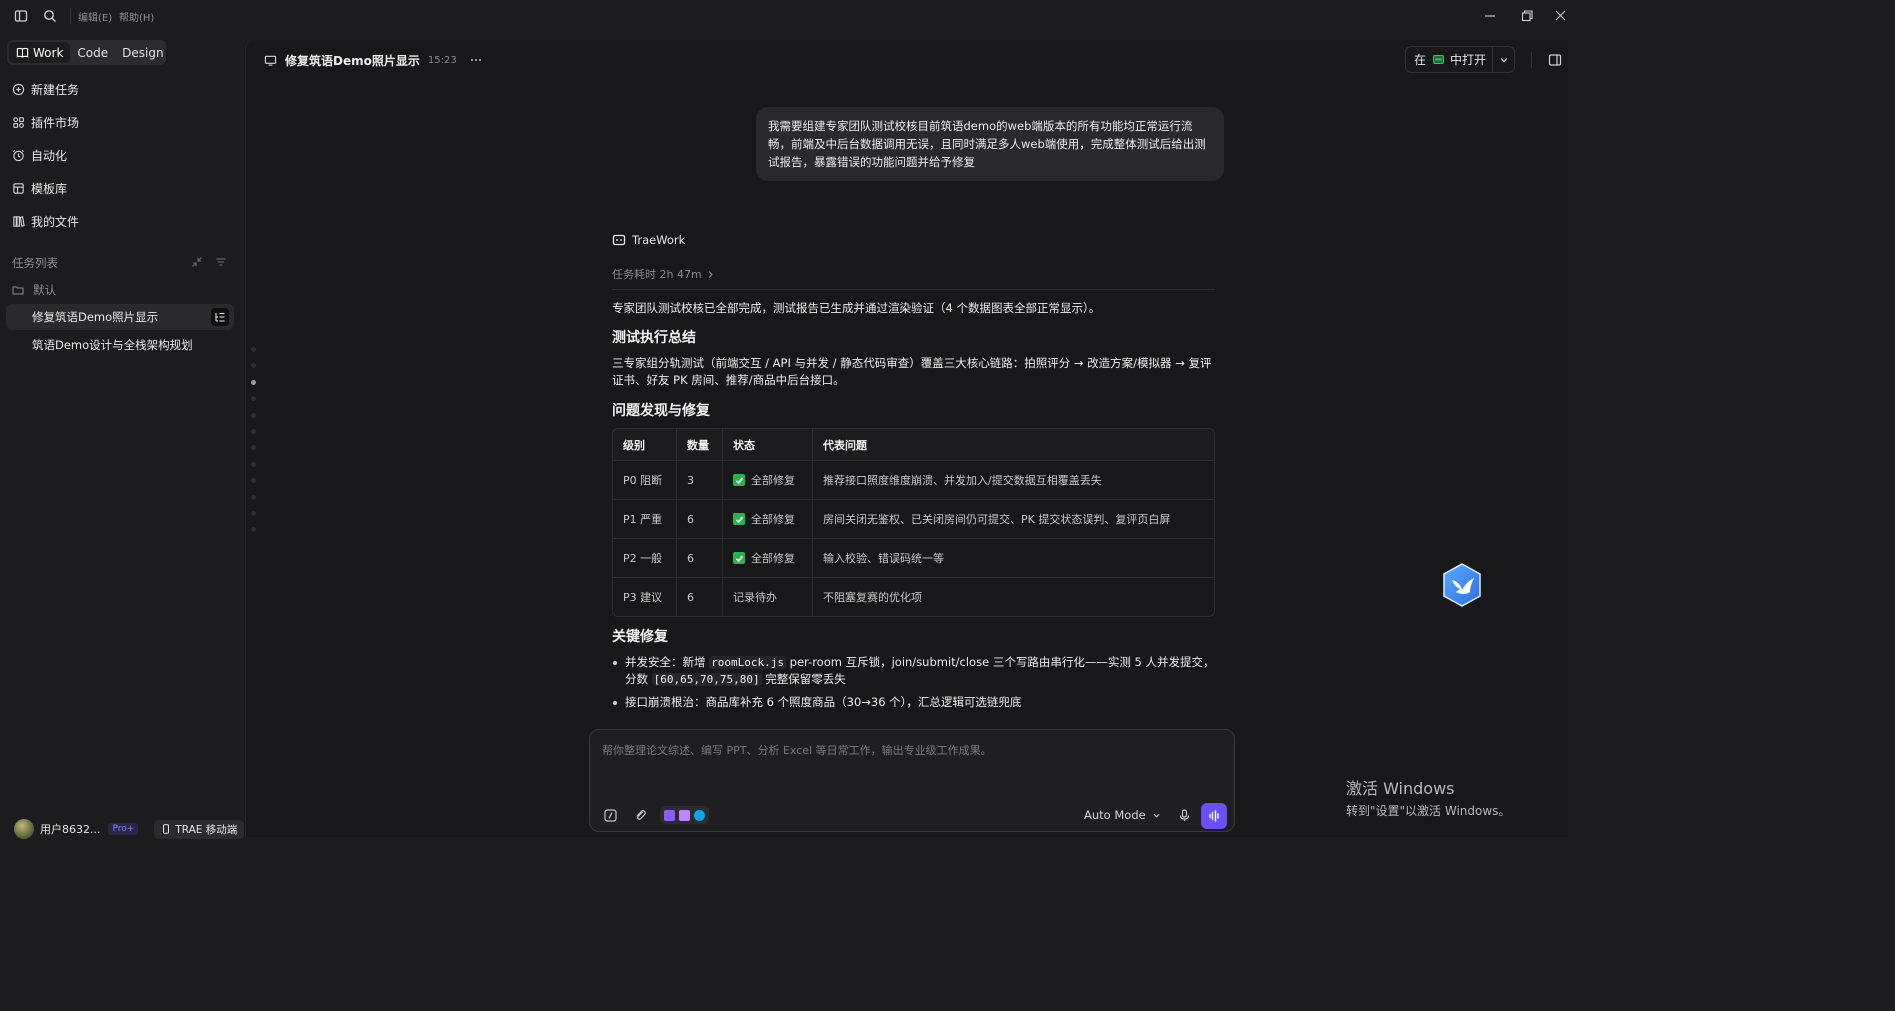 Image resolution: width=1895 pixels, height=1011 pixels. What do you see at coordinates (442, 60) in the screenshot?
I see `chat-time: 15:23` at bounding box center [442, 60].